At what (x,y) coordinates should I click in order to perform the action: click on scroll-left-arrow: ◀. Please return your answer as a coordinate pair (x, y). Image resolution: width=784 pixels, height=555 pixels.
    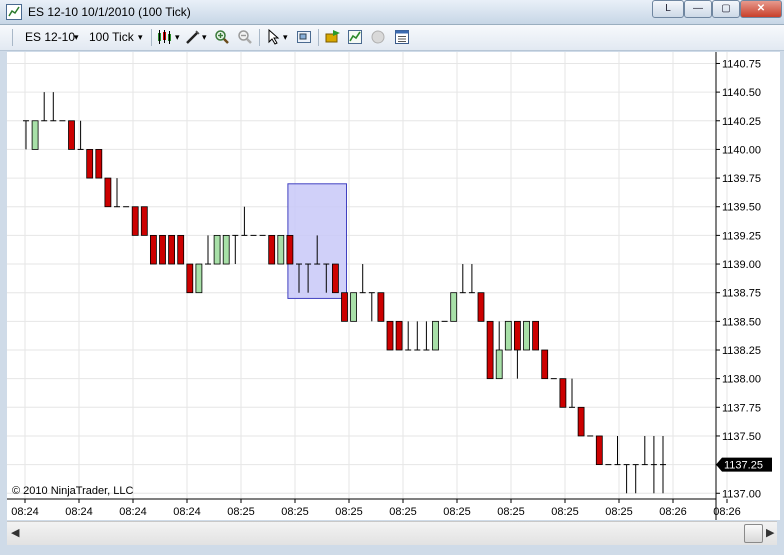
    Looking at the image, I should click on (15, 532).